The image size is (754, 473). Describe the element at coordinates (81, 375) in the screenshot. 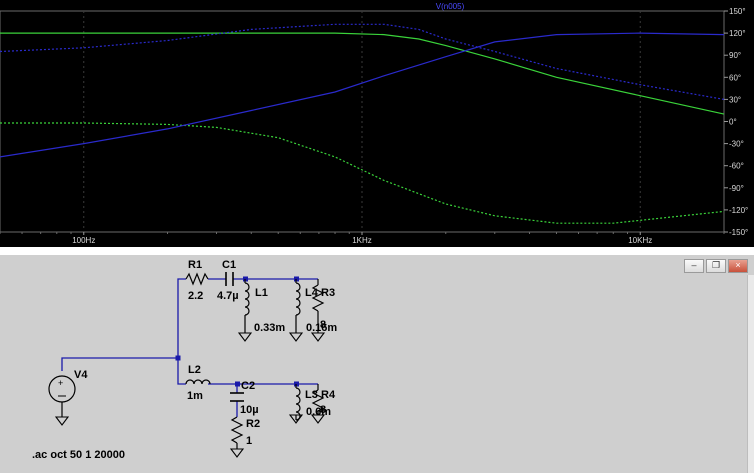

I see `v4-name: V4` at that location.